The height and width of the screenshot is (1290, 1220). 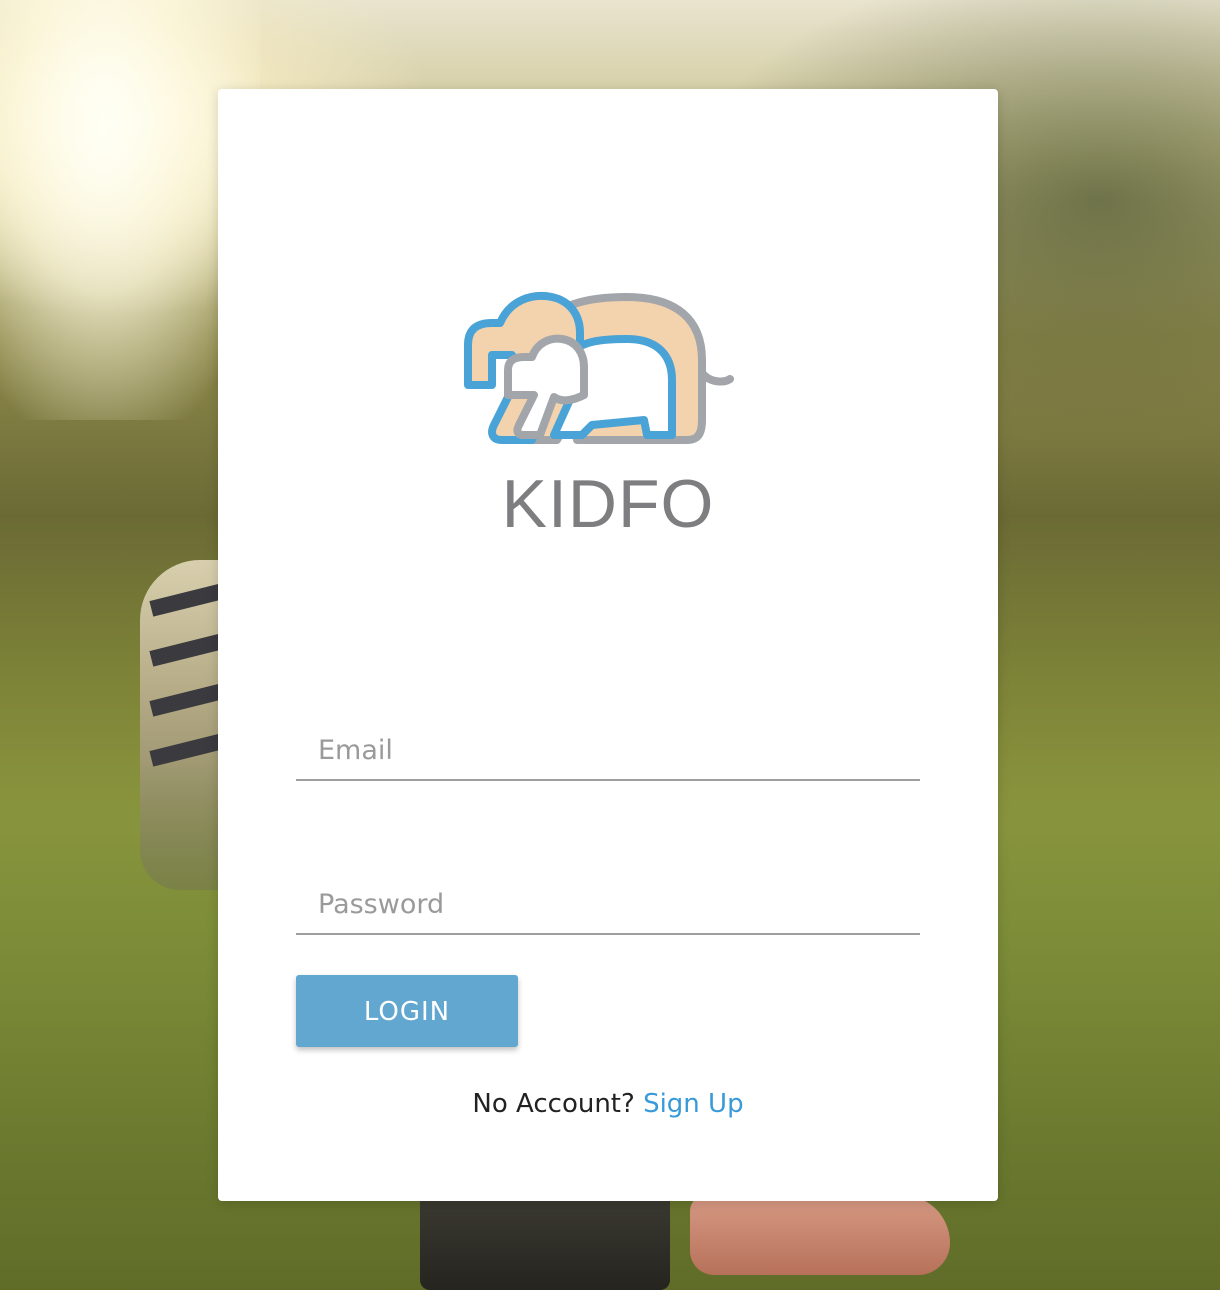 I want to click on signup-row: No Account? Sign Up, so click(x=608, y=1104).